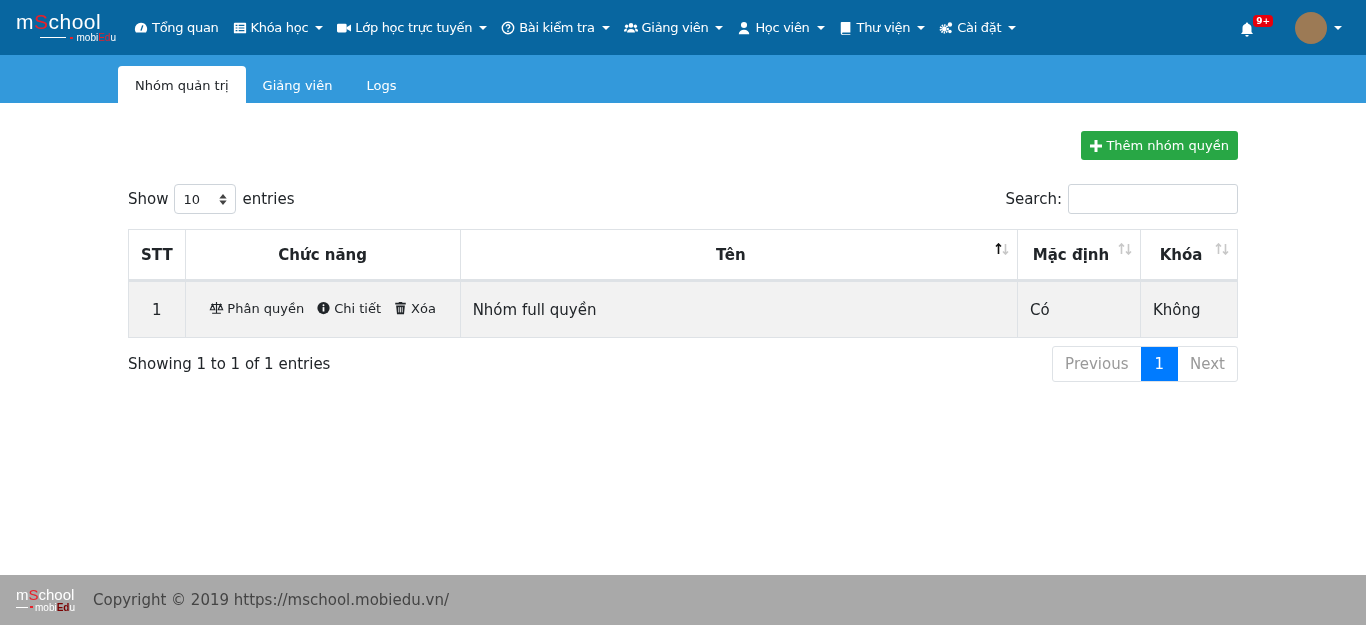 This screenshot has width=1366, height=625. What do you see at coordinates (182, 84) in the screenshot?
I see `tab: Nhóm quản trị` at bounding box center [182, 84].